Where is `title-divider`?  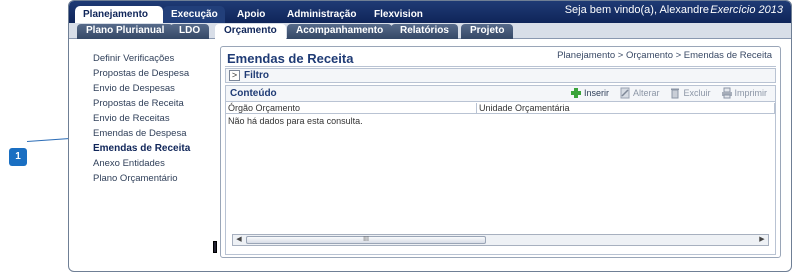 title-divider is located at coordinates (500, 66).